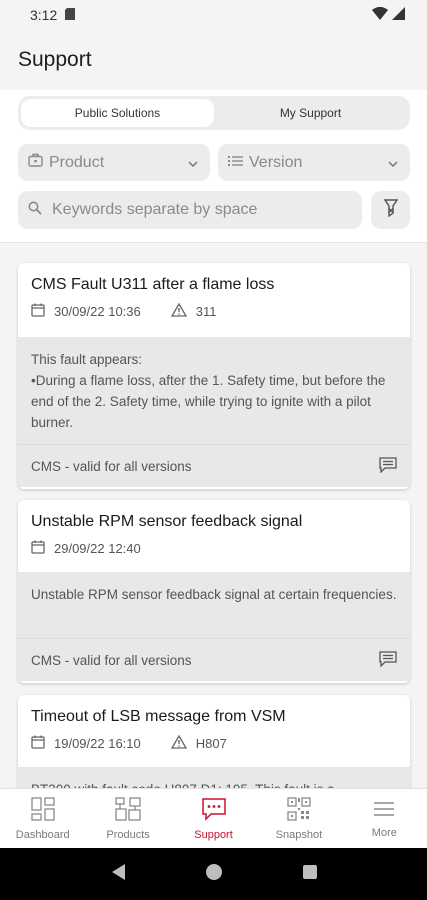 The width and height of the screenshot is (427, 900). I want to click on search-bar, so click(190, 210).